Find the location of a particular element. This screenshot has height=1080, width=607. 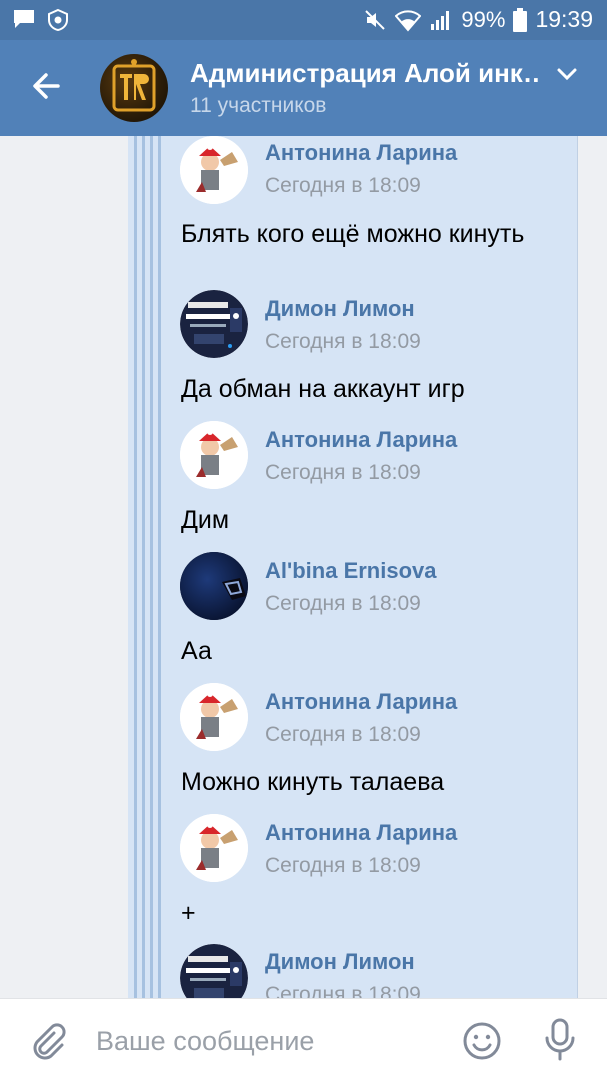

message-author: Al'bina Ernisova is located at coordinates (351, 571).